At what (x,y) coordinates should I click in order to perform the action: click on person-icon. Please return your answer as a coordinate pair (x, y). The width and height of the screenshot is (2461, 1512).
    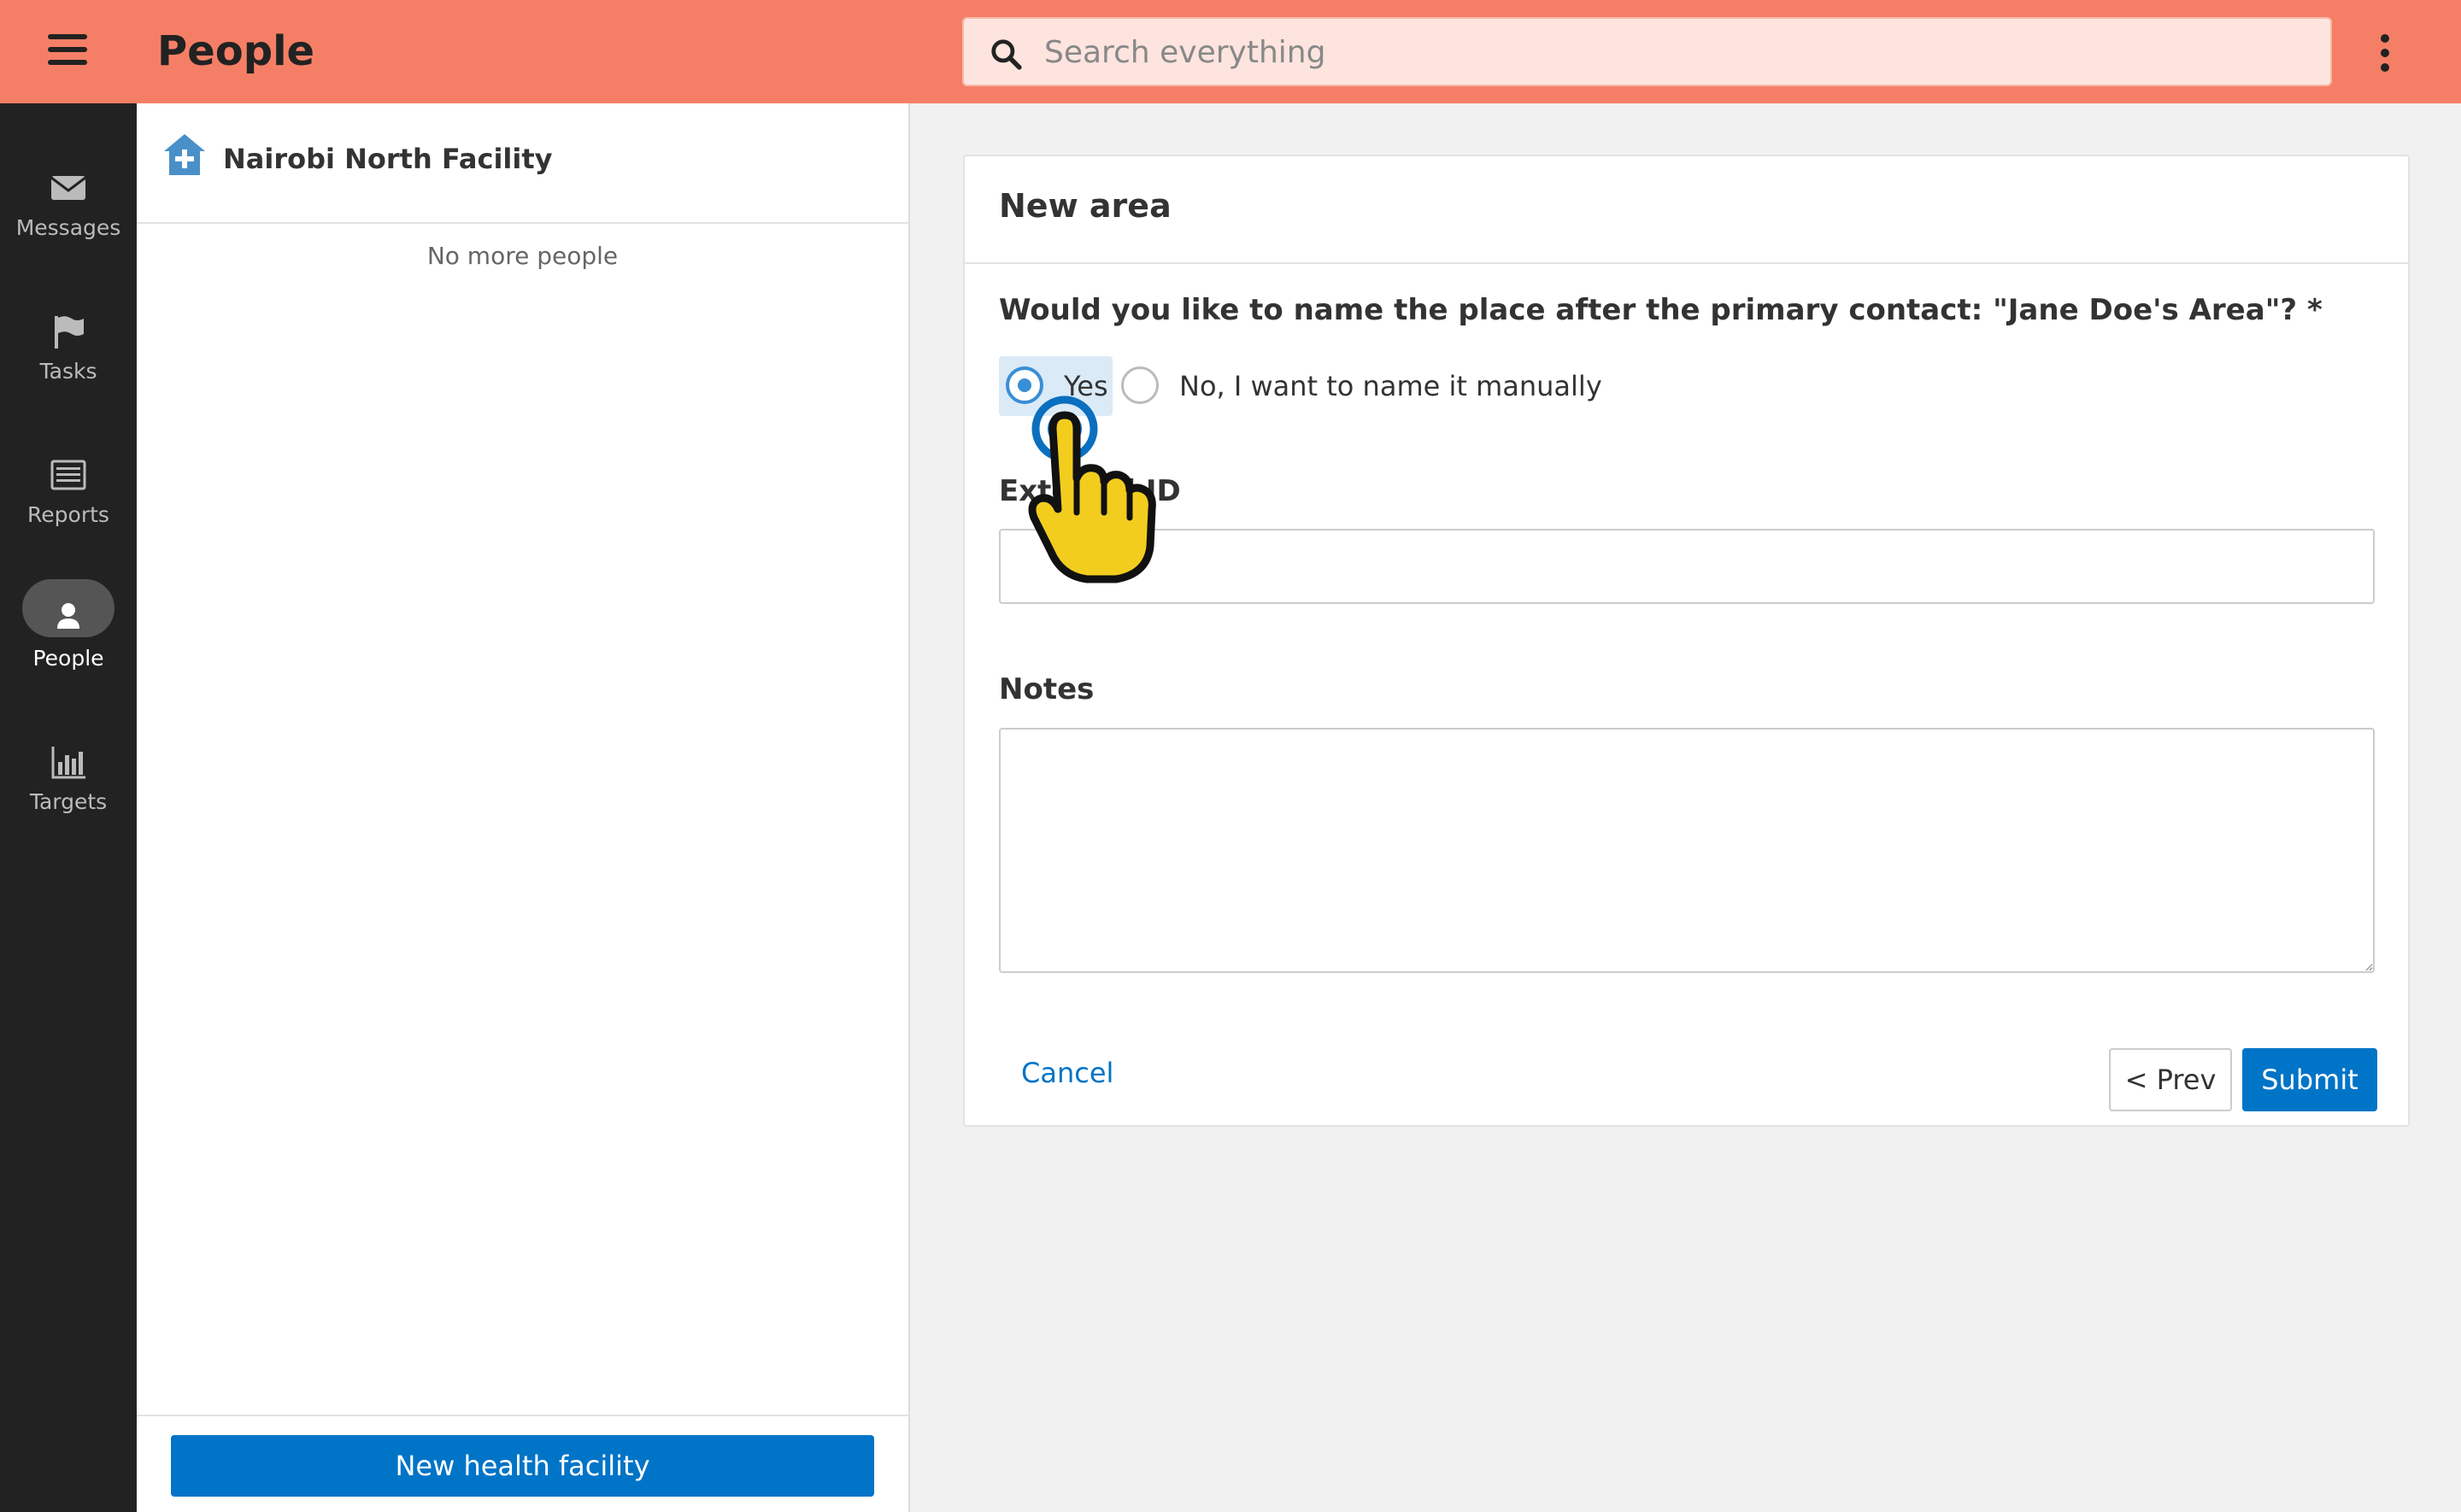
    Looking at the image, I should click on (68, 616).